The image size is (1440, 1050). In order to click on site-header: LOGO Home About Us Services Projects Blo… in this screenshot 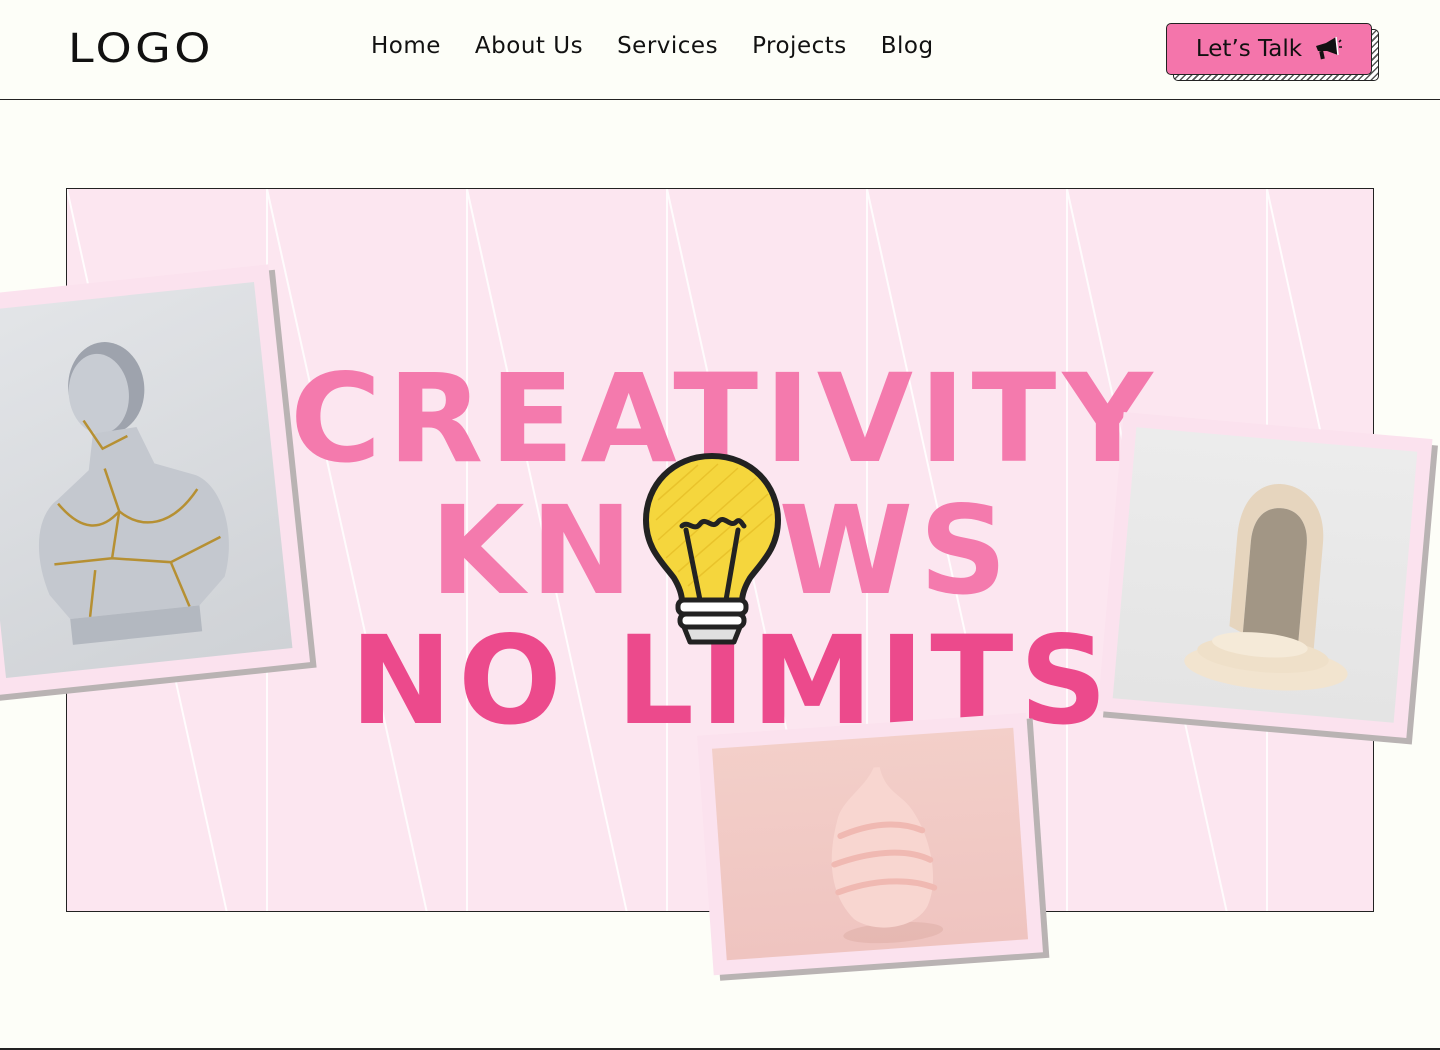, I will do `click(720, 50)`.